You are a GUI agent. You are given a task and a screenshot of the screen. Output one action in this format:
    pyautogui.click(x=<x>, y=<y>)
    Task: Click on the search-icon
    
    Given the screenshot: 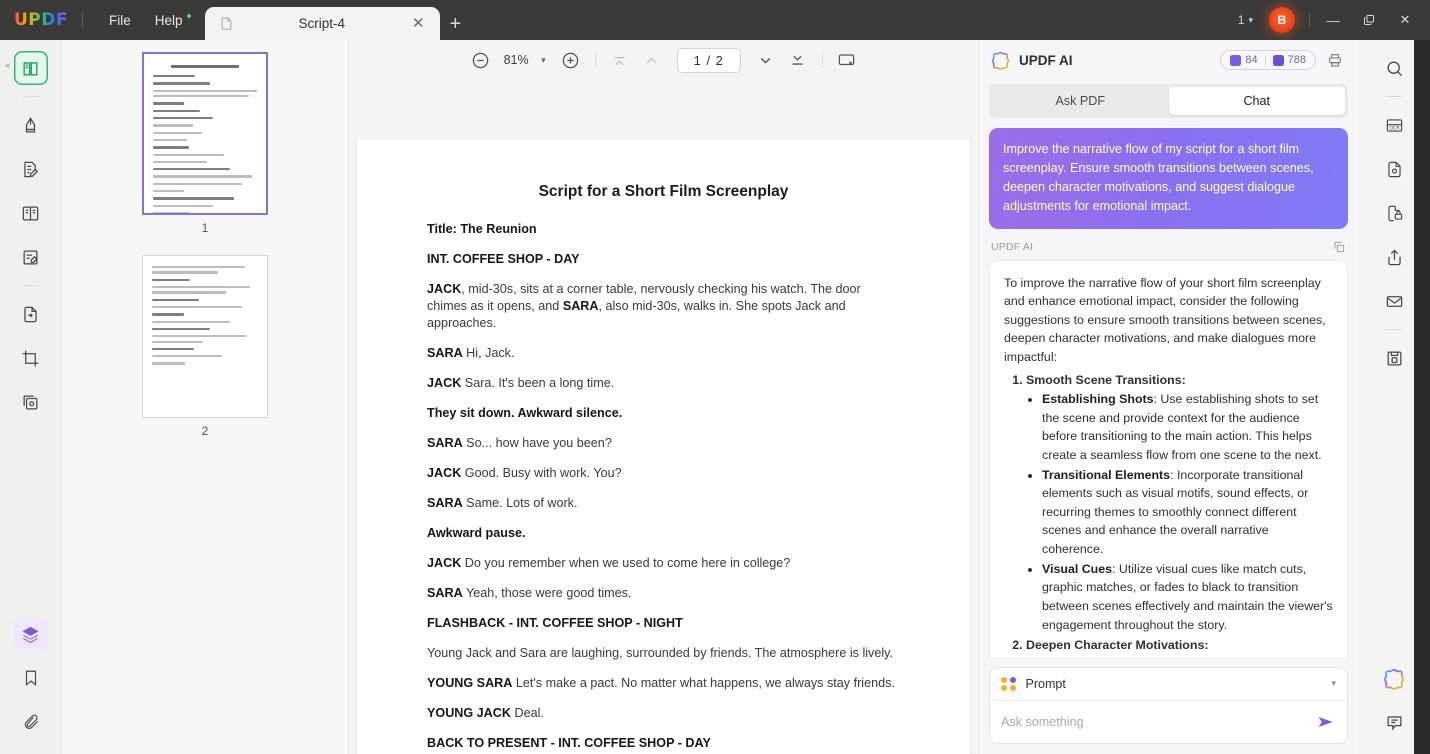 What is the action you would take?
    pyautogui.click(x=1394, y=68)
    